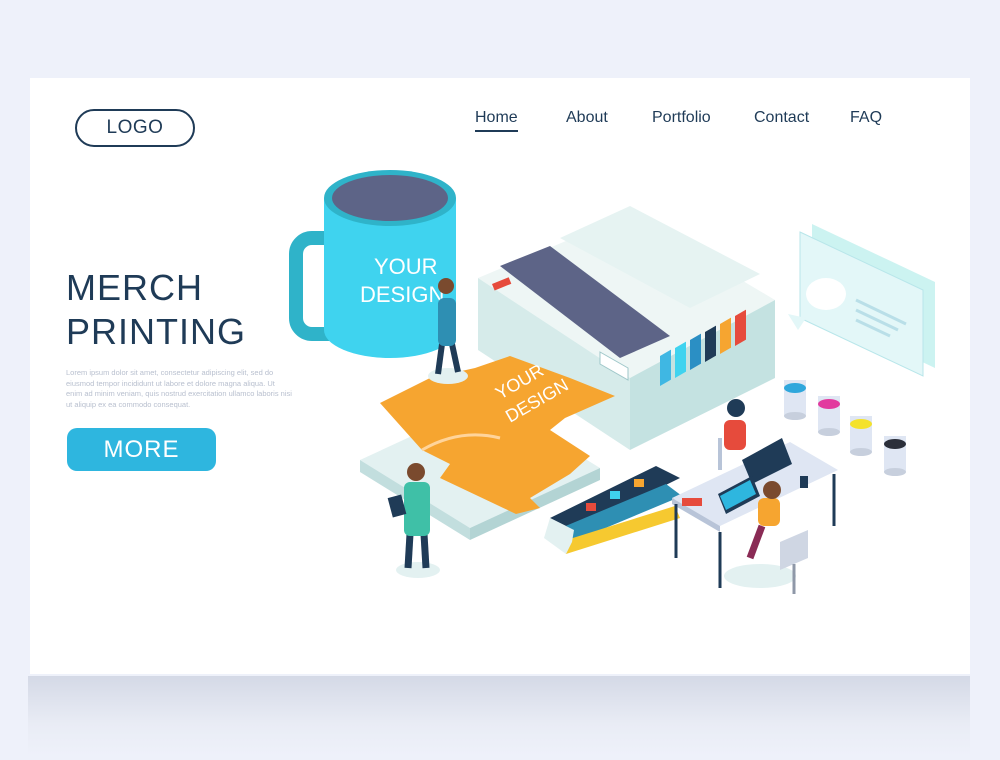 This screenshot has height=760, width=1000. Describe the element at coordinates (406, 266) in the screenshot. I see `mug-text-line1: YOUR` at that location.